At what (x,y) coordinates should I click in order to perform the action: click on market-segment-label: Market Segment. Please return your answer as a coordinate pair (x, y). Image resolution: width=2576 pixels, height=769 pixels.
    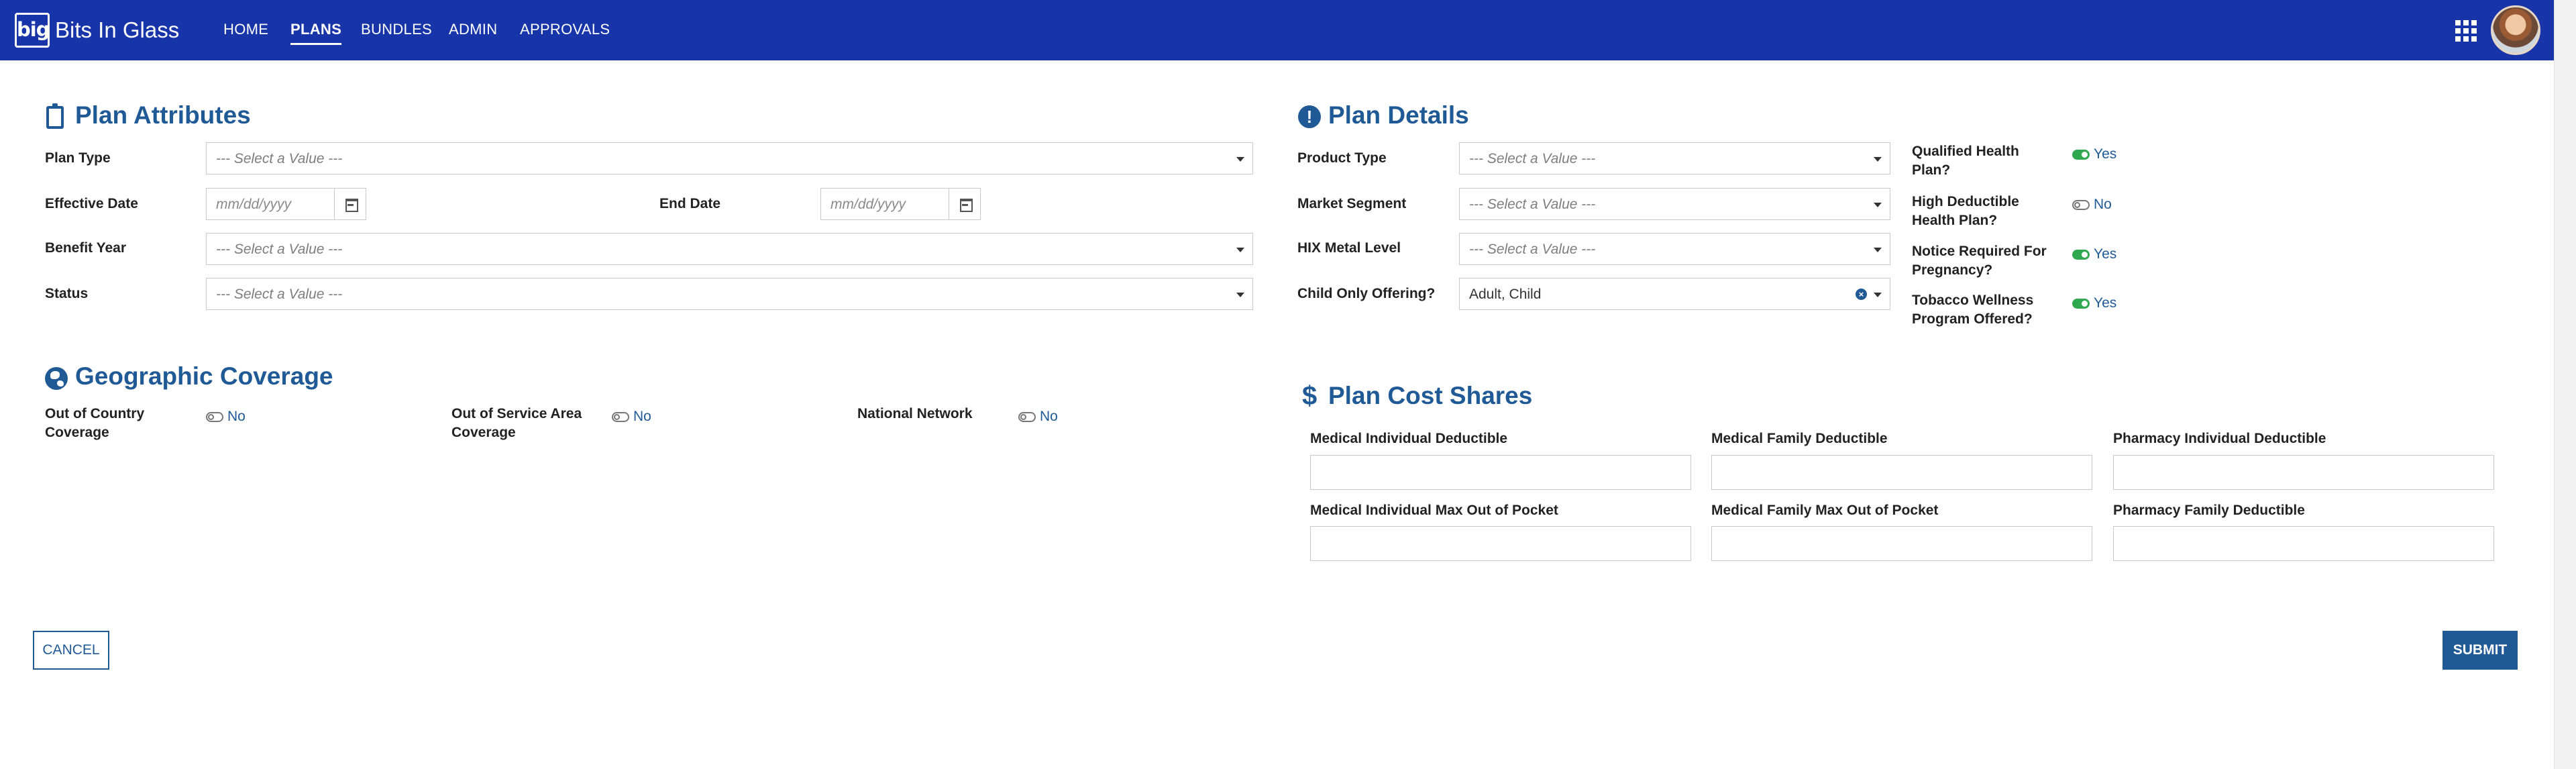
    Looking at the image, I should click on (1352, 203).